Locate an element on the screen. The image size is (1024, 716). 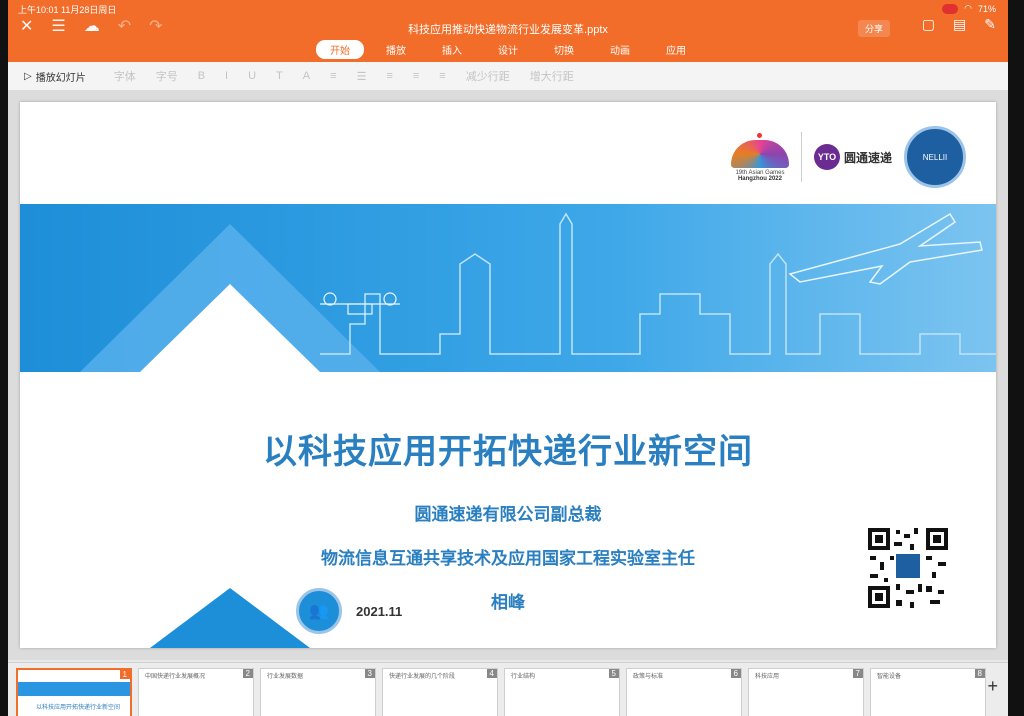
lab-seal-text: NELLII is located at coordinates (935, 157).